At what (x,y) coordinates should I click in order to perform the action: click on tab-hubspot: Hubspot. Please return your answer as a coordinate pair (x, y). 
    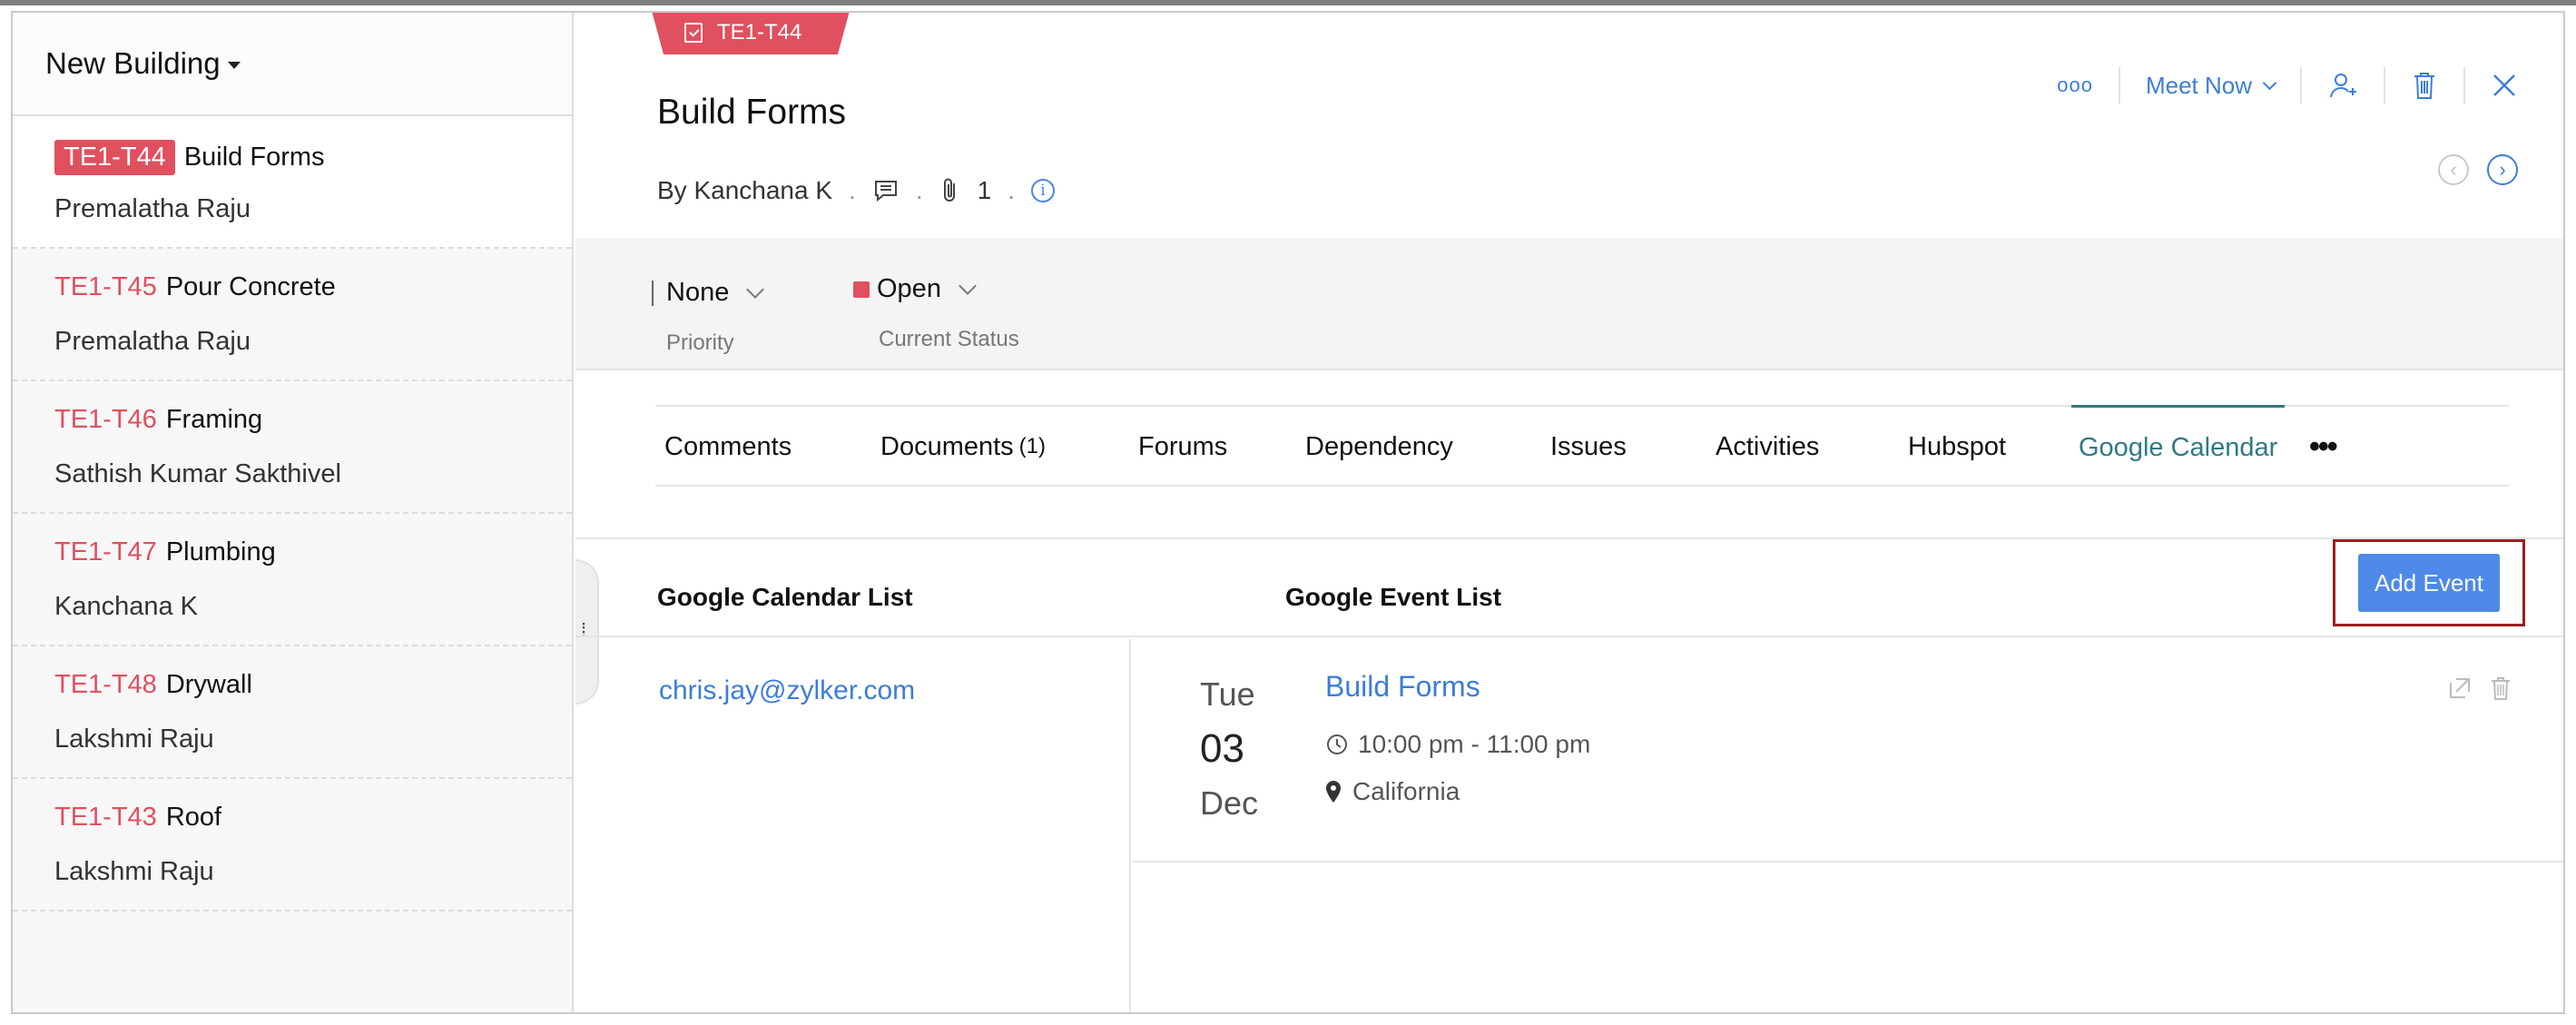
    Looking at the image, I should click on (1957, 447).